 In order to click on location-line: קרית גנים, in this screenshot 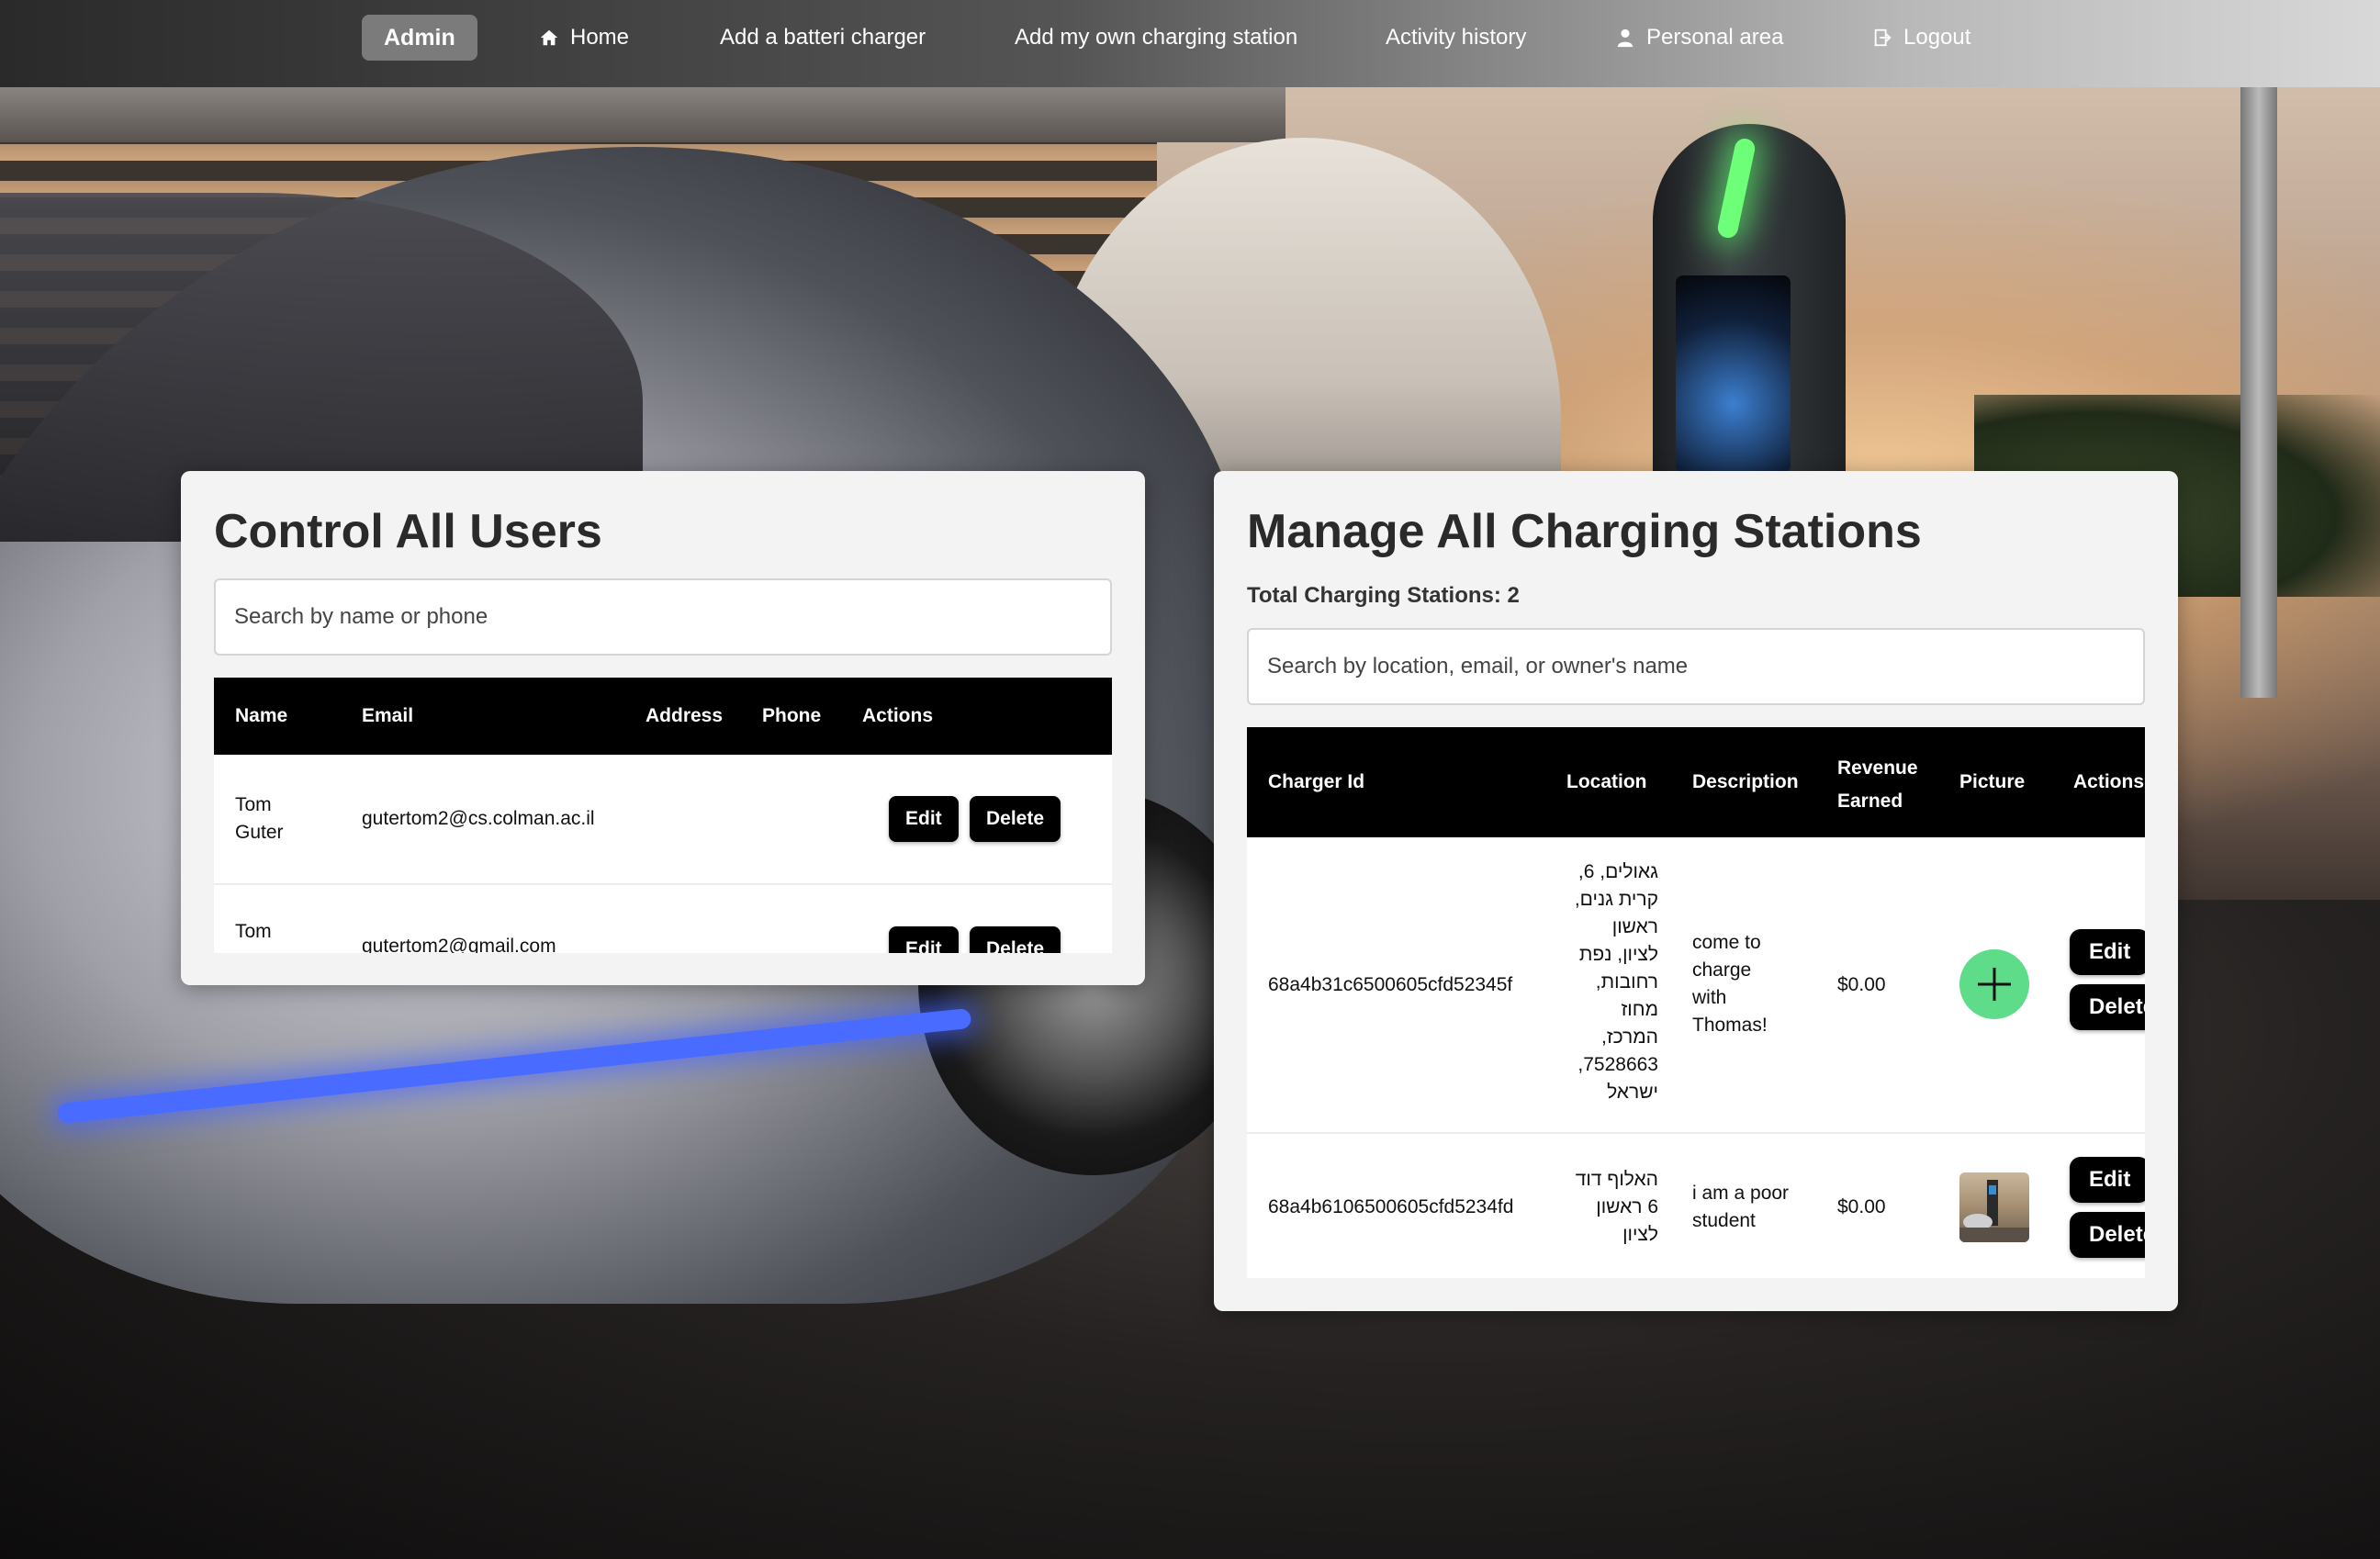, I will do `click(1616, 899)`.